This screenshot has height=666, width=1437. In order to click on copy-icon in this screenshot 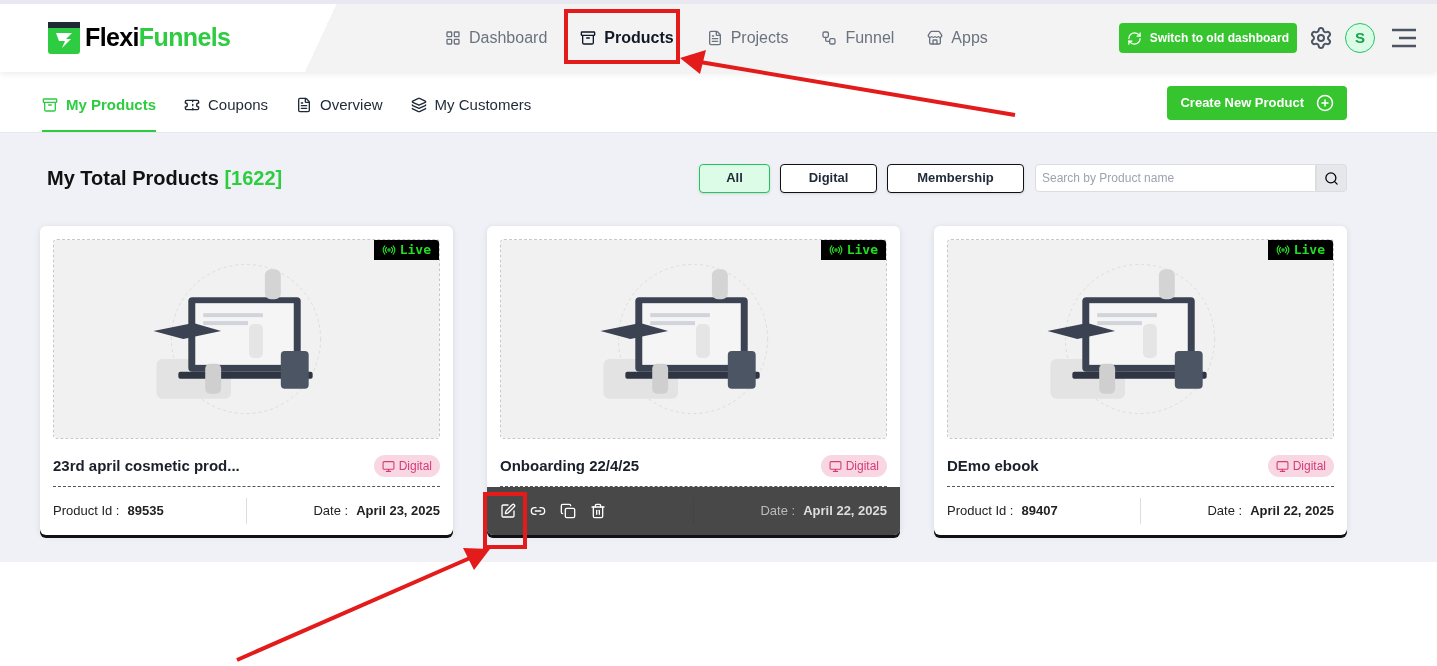, I will do `click(568, 510)`.